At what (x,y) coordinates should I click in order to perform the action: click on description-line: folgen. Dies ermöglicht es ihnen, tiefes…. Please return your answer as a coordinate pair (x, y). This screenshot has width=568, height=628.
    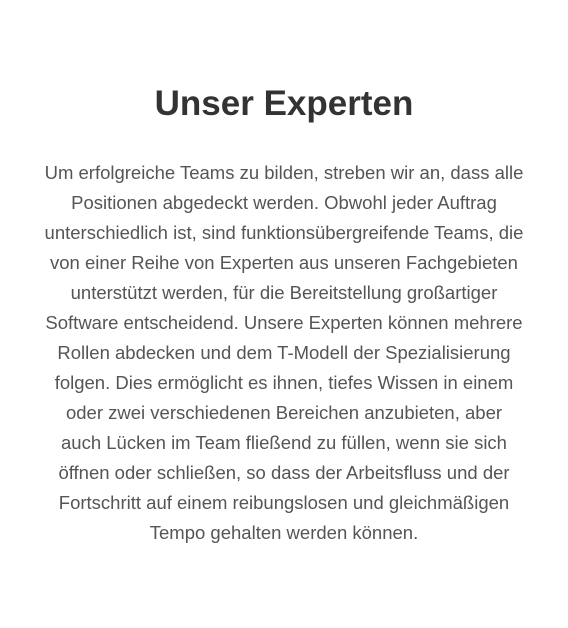
    Looking at the image, I should click on (284, 382).